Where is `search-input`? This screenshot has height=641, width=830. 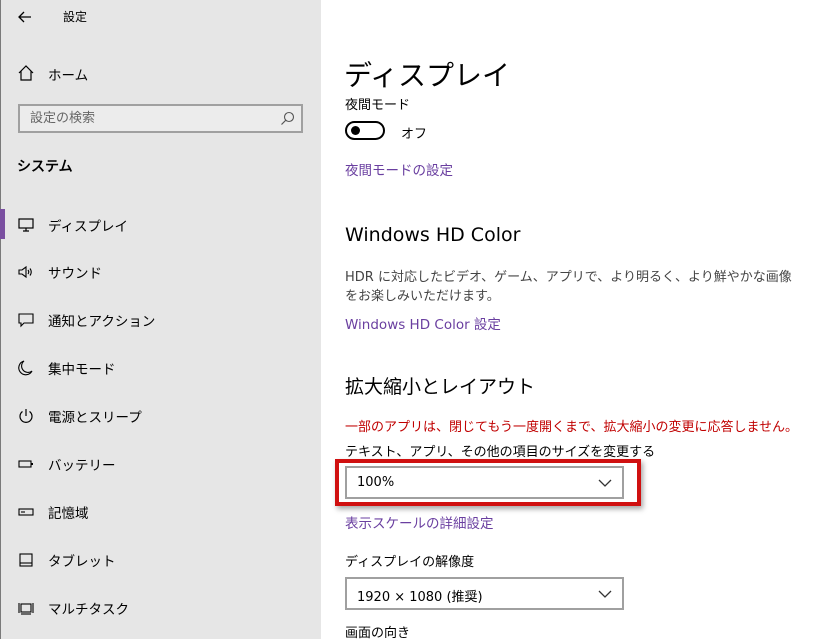 search-input is located at coordinates (150, 118).